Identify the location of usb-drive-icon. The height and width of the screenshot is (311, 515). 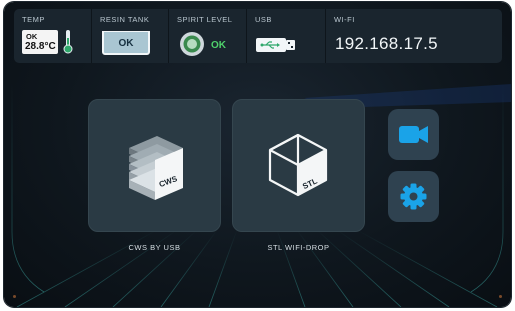
(275, 45).